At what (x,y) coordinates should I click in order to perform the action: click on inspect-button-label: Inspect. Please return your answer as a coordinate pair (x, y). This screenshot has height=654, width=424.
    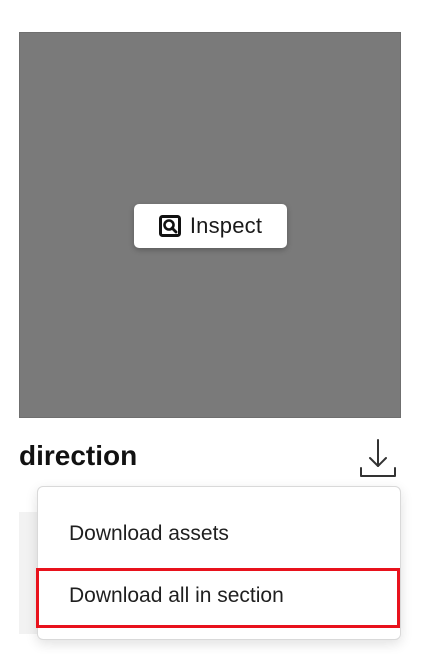
    Looking at the image, I should click on (226, 225).